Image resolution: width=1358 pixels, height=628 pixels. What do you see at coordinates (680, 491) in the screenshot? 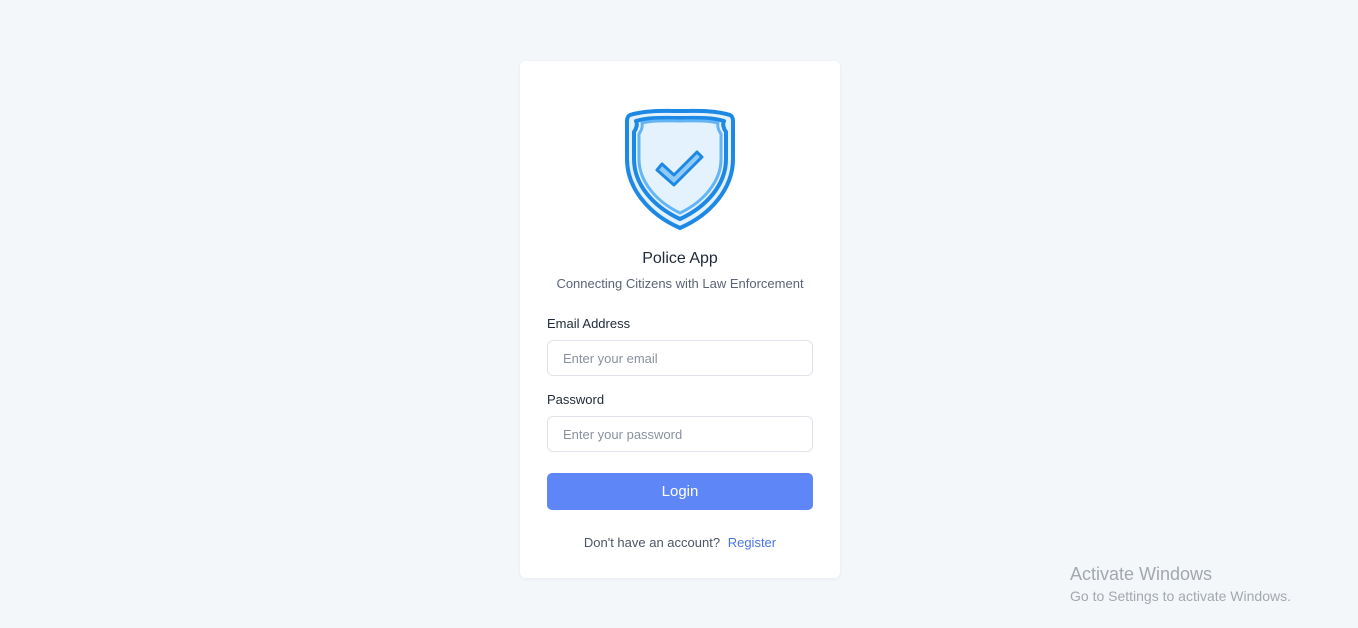
I see `login-button: Login` at bounding box center [680, 491].